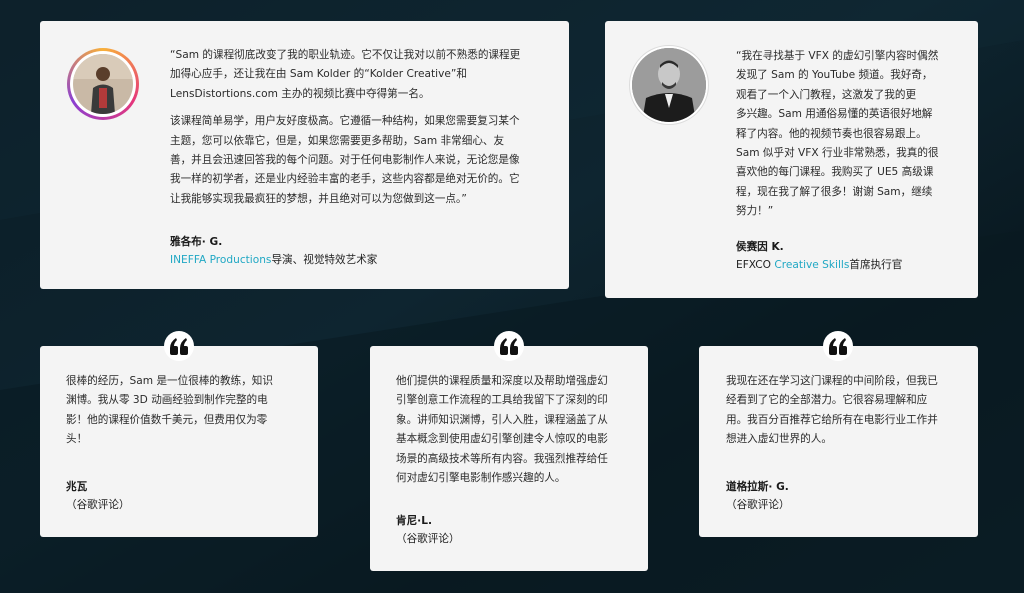 Image resolution: width=1024 pixels, height=593 pixels. I want to click on quote-line: 象。讲师知识渊博，引人入胜，课程涵盖了从, so click(502, 419).